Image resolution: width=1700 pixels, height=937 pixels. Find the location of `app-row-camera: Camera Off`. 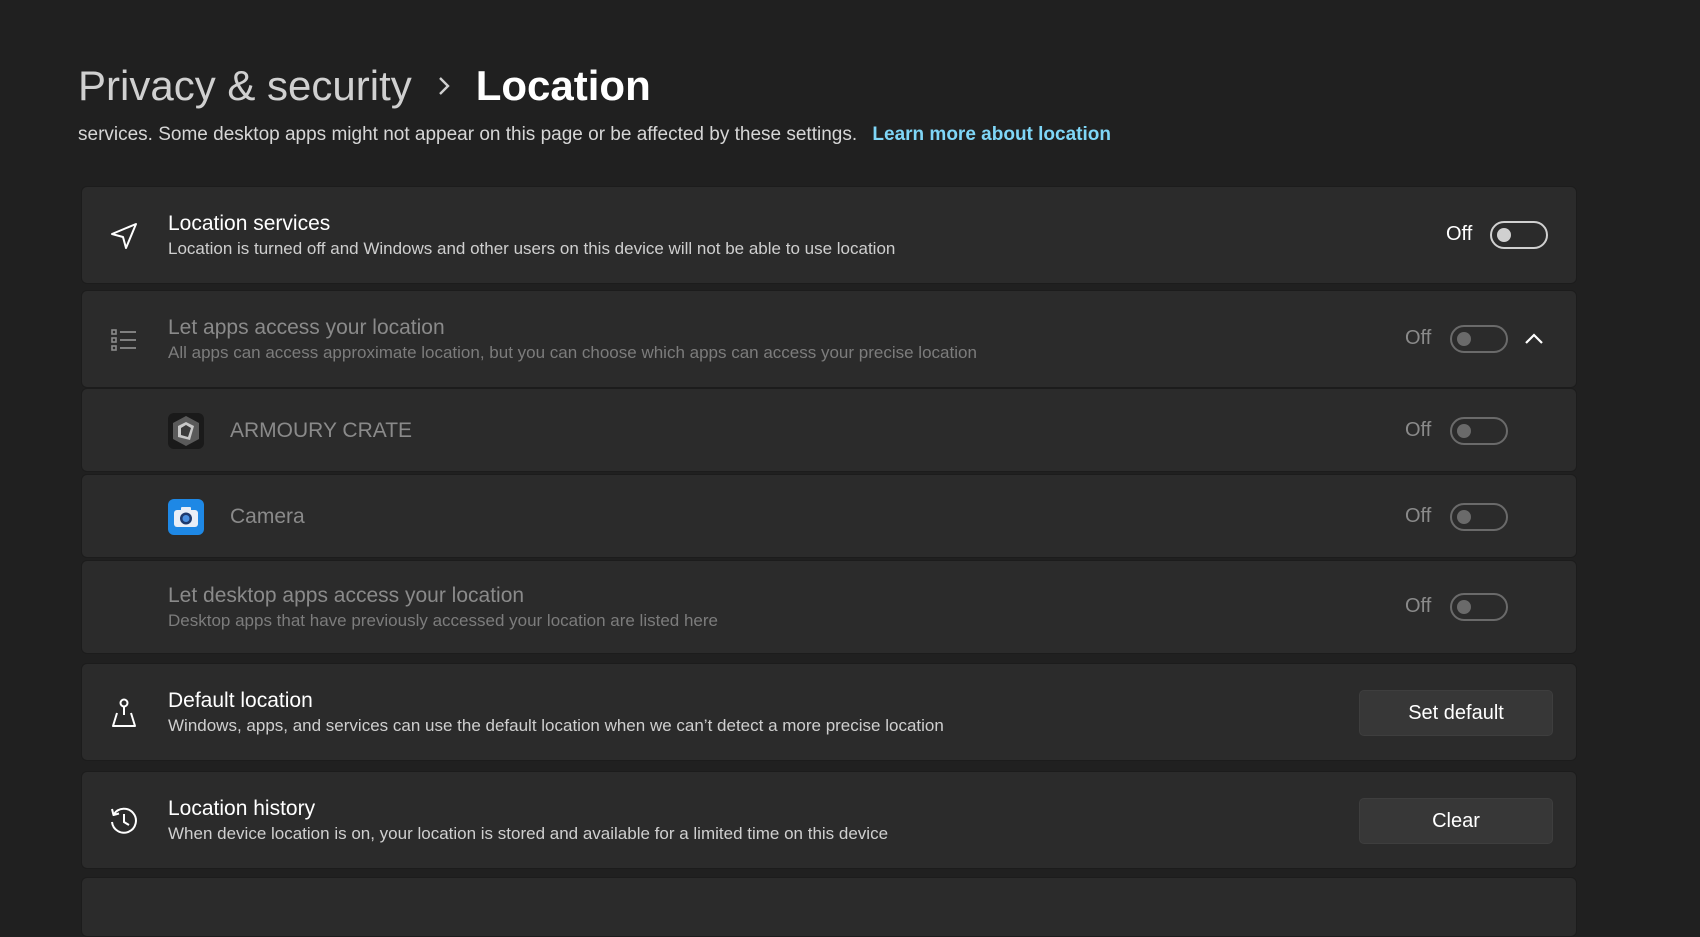

app-row-camera: Camera Off is located at coordinates (829, 516).